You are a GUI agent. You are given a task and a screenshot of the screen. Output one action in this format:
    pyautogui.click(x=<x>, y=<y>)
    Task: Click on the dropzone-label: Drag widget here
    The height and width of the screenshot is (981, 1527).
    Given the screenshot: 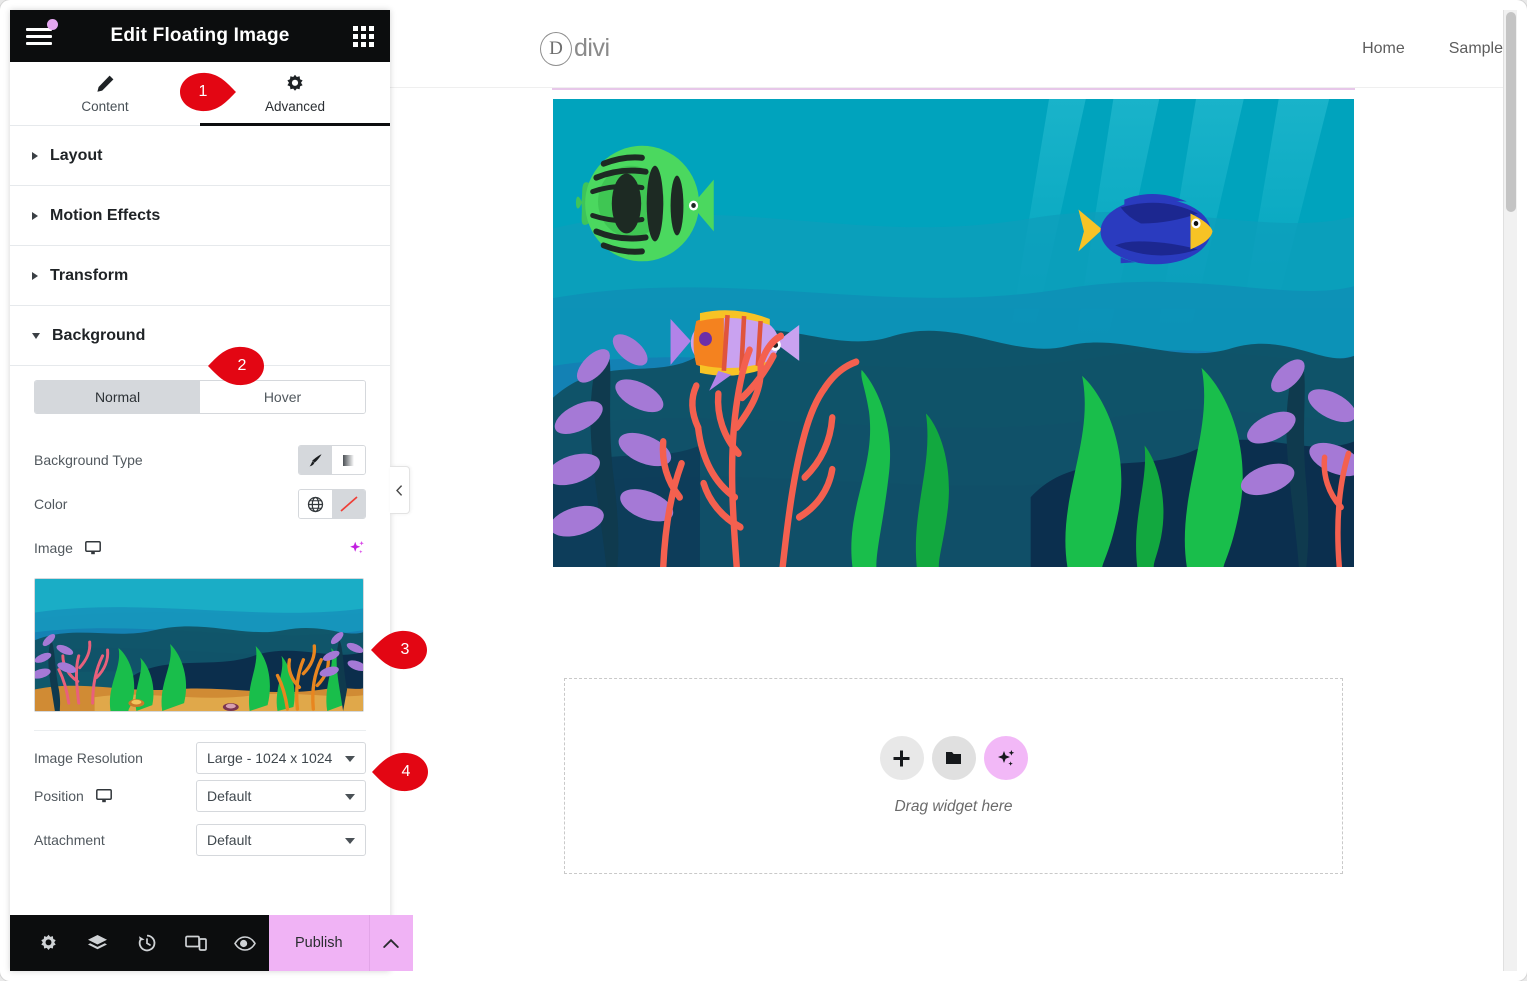 What is the action you would take?
    pyautogui.click(x=953, y=806)
    